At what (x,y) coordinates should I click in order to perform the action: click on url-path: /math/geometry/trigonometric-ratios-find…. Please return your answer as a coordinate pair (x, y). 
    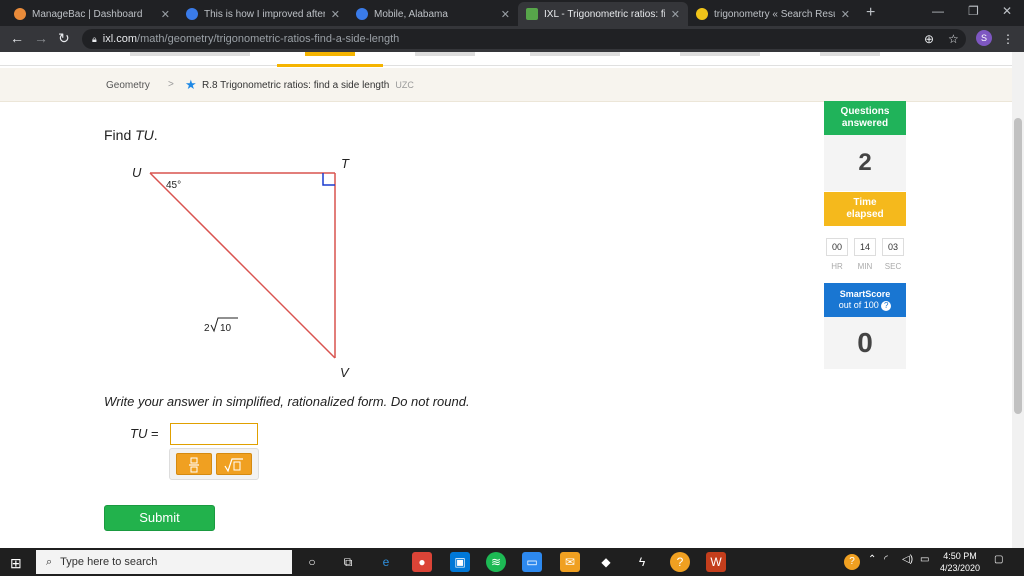
    Looking at the image, I should click on (268, 39).